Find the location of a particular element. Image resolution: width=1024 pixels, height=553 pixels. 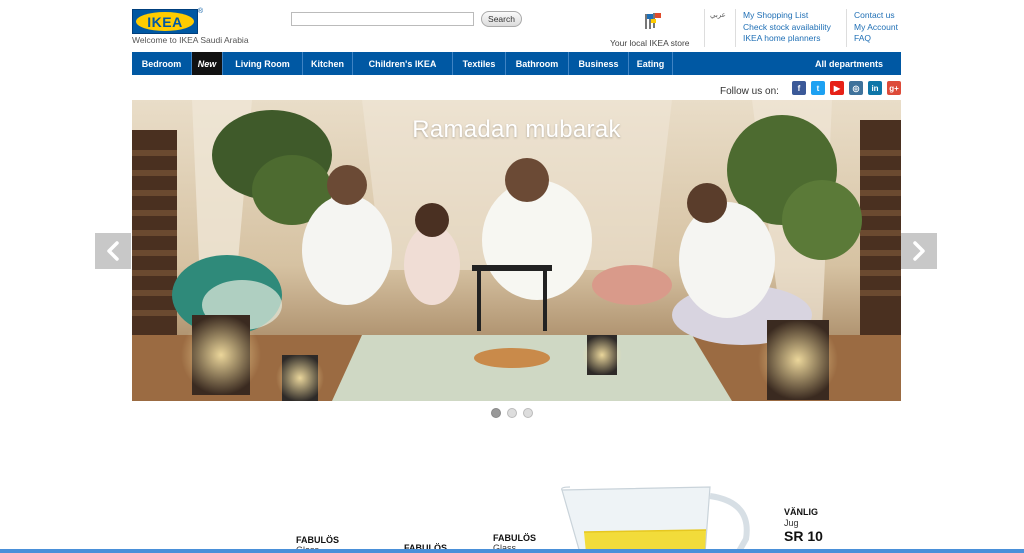

slider-next-button is located at coordinates (919, 251).